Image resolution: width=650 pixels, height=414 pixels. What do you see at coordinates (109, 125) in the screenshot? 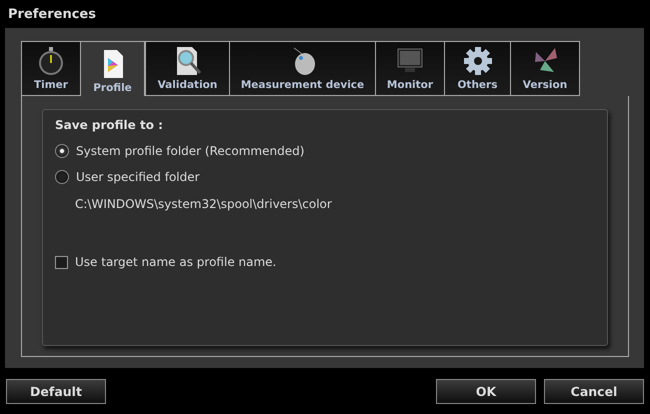
I see `section-title: Save profile to :` at bounding box center [109, 125].